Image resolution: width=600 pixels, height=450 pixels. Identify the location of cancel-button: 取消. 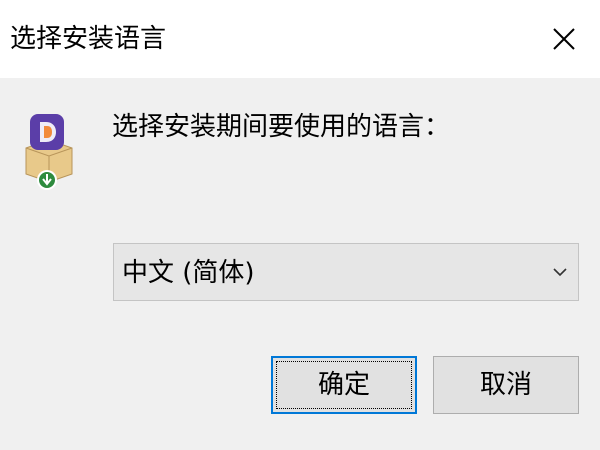
(506, 385).